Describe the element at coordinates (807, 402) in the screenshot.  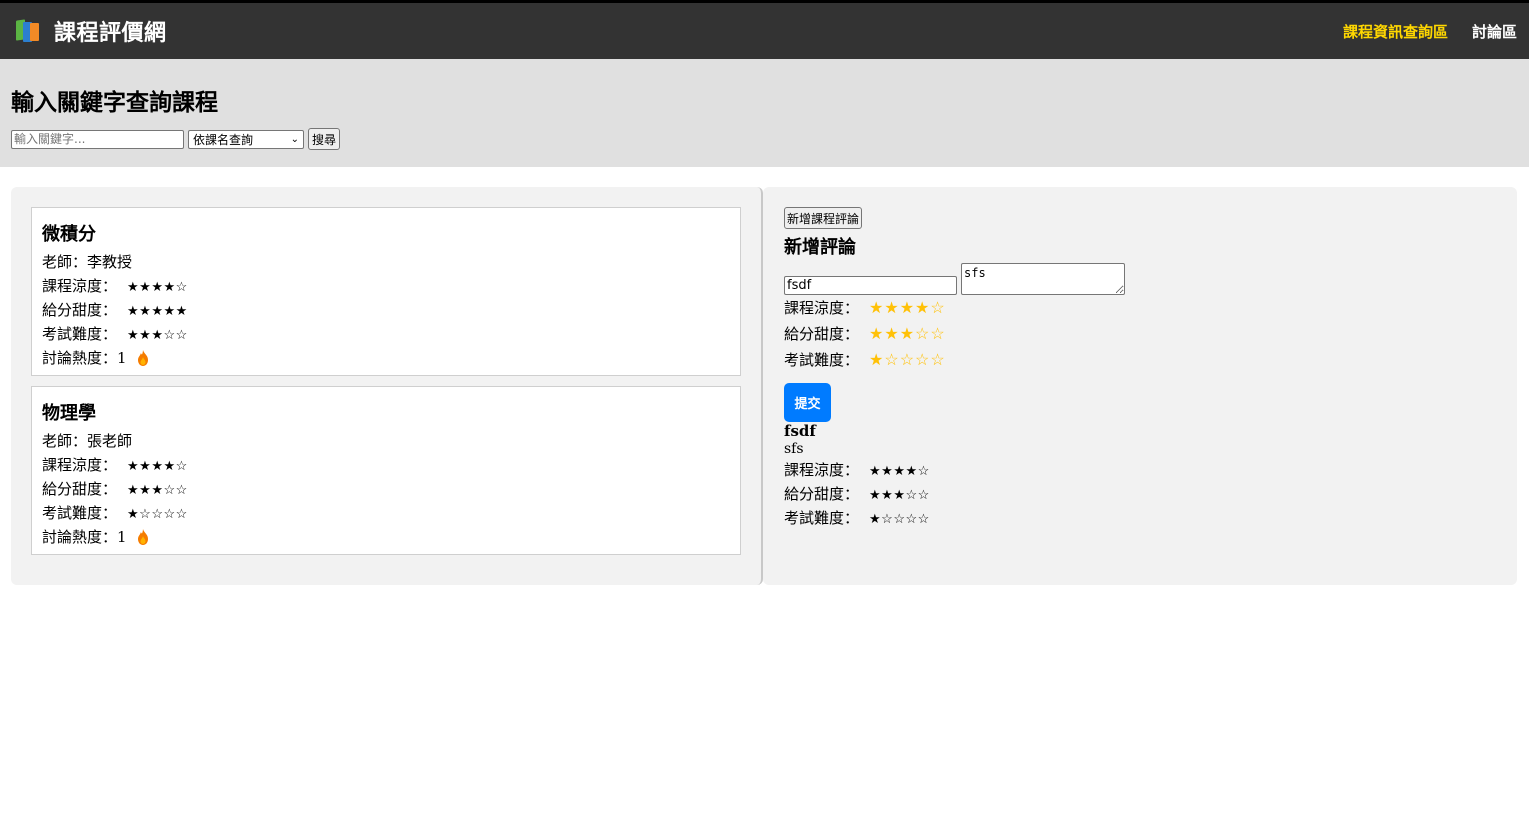
I see `submit-button: 提交` at that location.